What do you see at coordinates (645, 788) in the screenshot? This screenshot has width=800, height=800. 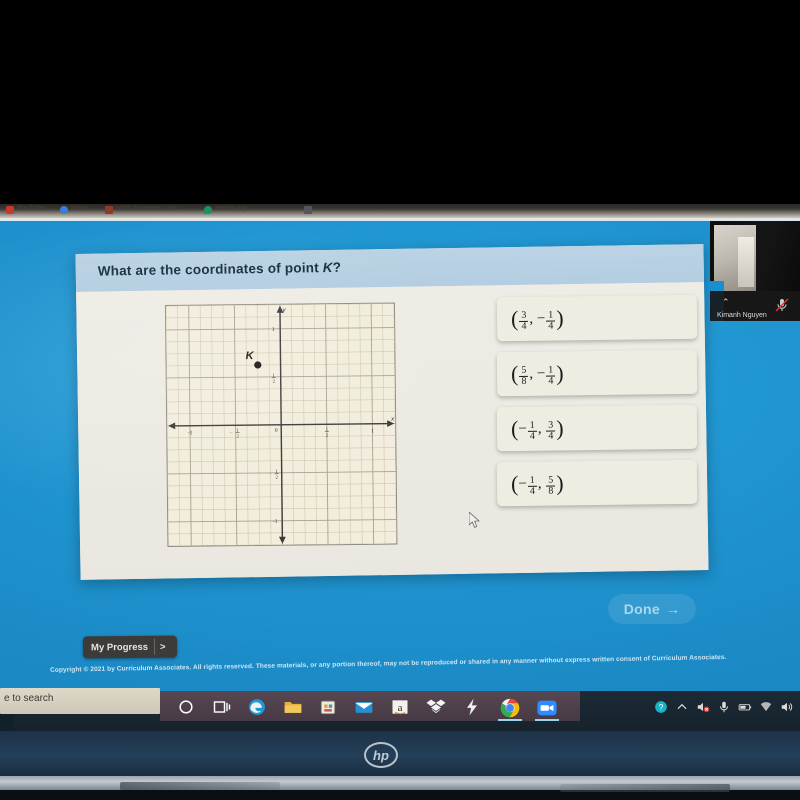 I see `keyboard-right` at bounding box center [645, 788].